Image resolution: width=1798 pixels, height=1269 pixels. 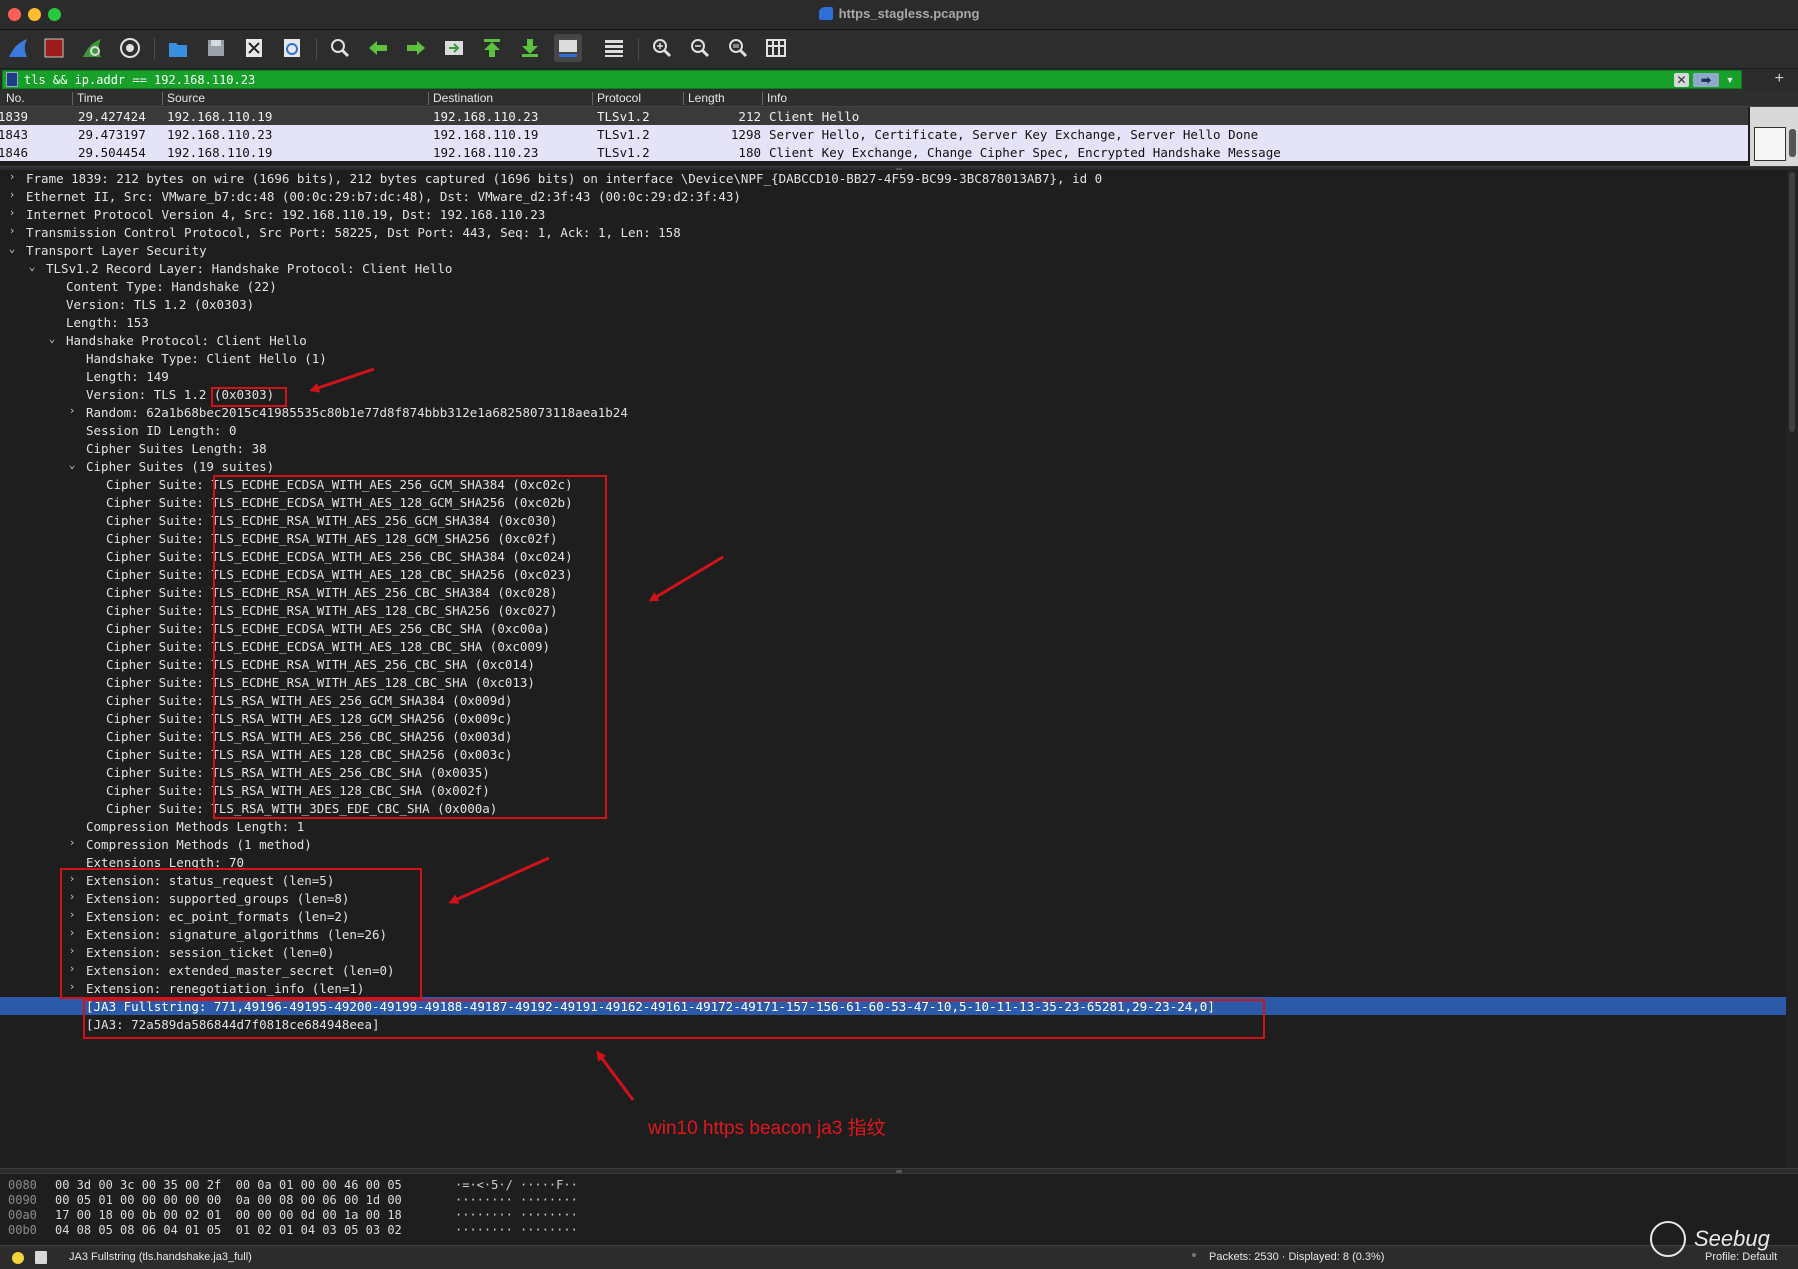 I want to click on add-filter-button: +, so click(x=1779, y=79).